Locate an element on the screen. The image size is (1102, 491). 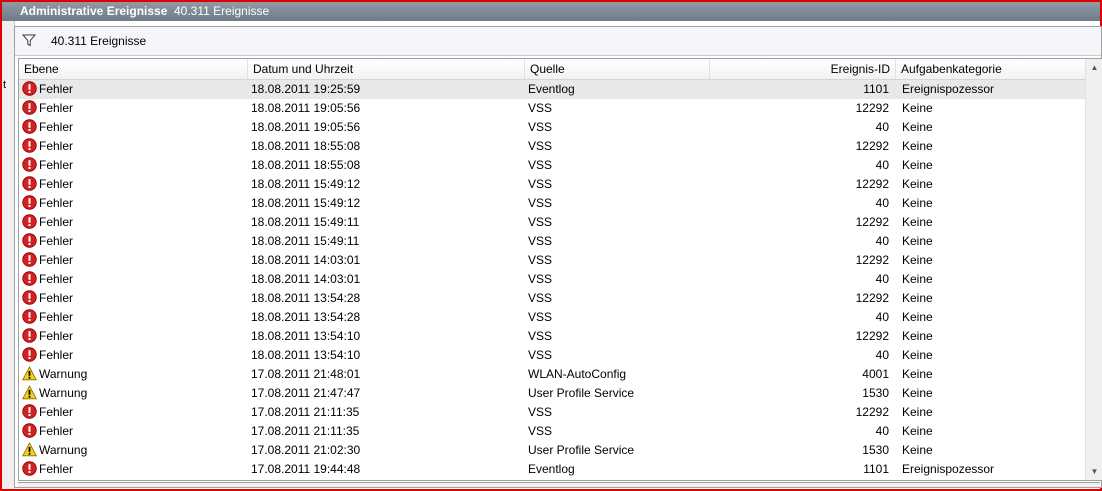
scroll-down-icon: ▼ is located at coordinates (1094, 471).